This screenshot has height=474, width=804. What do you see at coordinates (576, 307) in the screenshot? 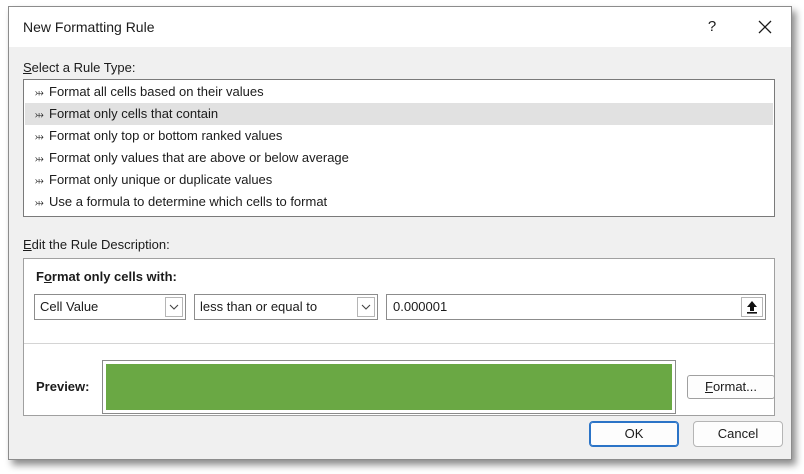
I see `value-input: 0.000001` at bounding box center [576, 307].